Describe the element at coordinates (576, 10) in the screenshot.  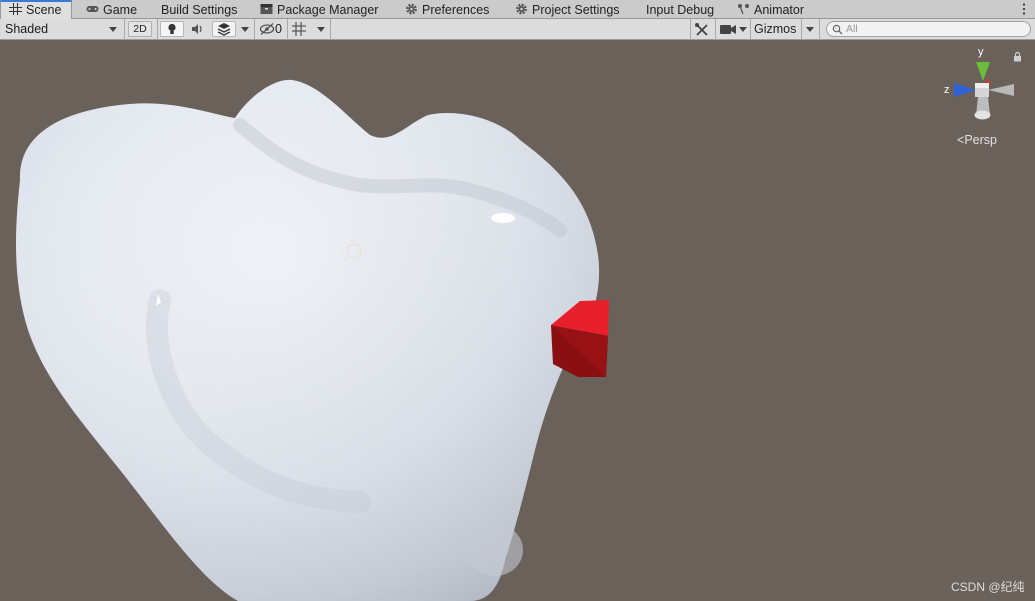
I see `tab-project-settings-label: Project Settings` at that location.